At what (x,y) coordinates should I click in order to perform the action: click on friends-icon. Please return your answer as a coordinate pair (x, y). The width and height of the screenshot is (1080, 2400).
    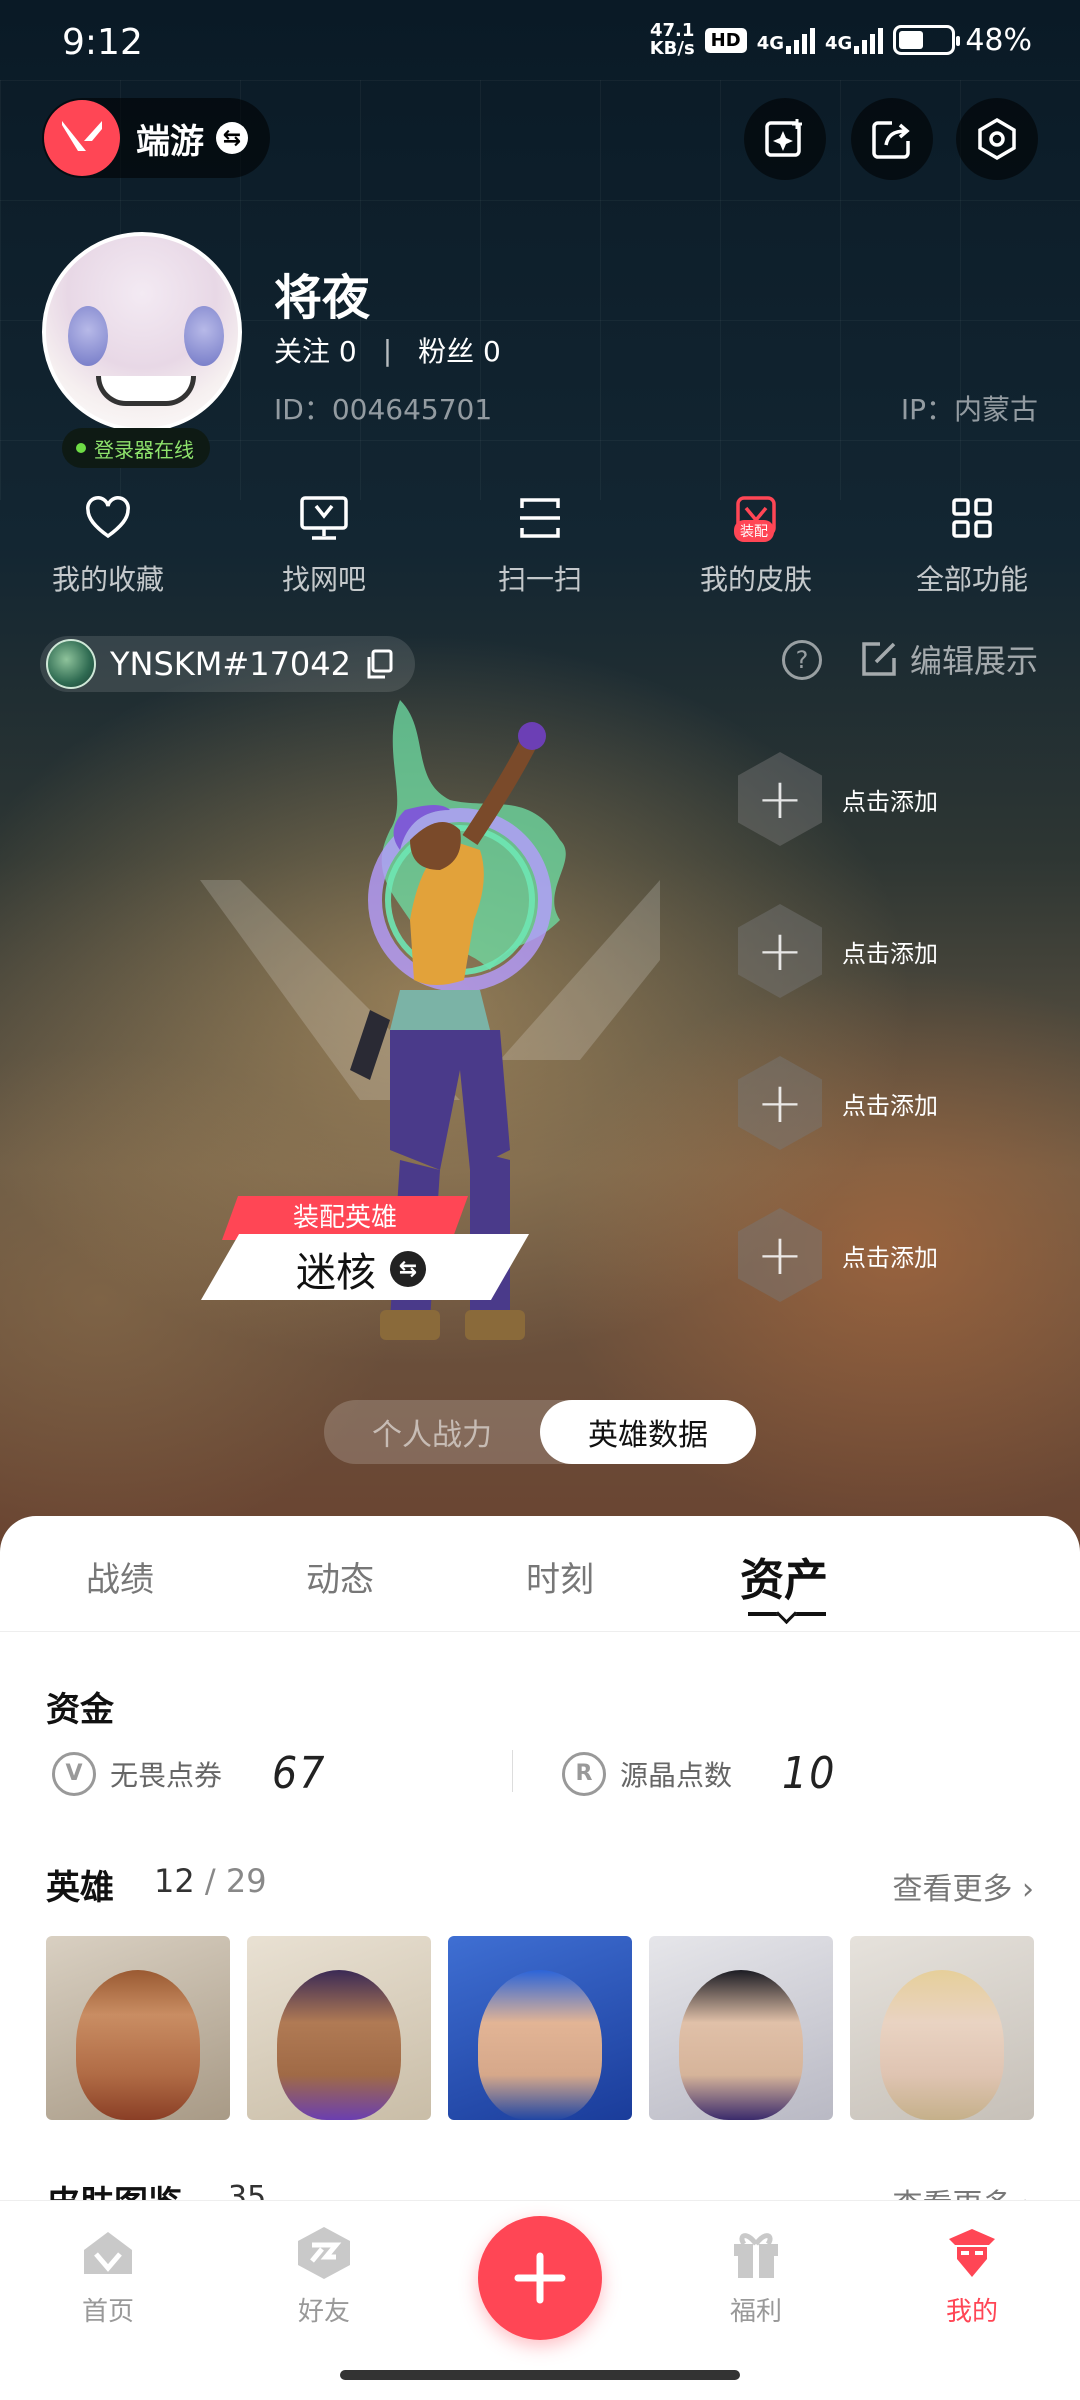
    Looking at the image, I should click on (324, 2253).